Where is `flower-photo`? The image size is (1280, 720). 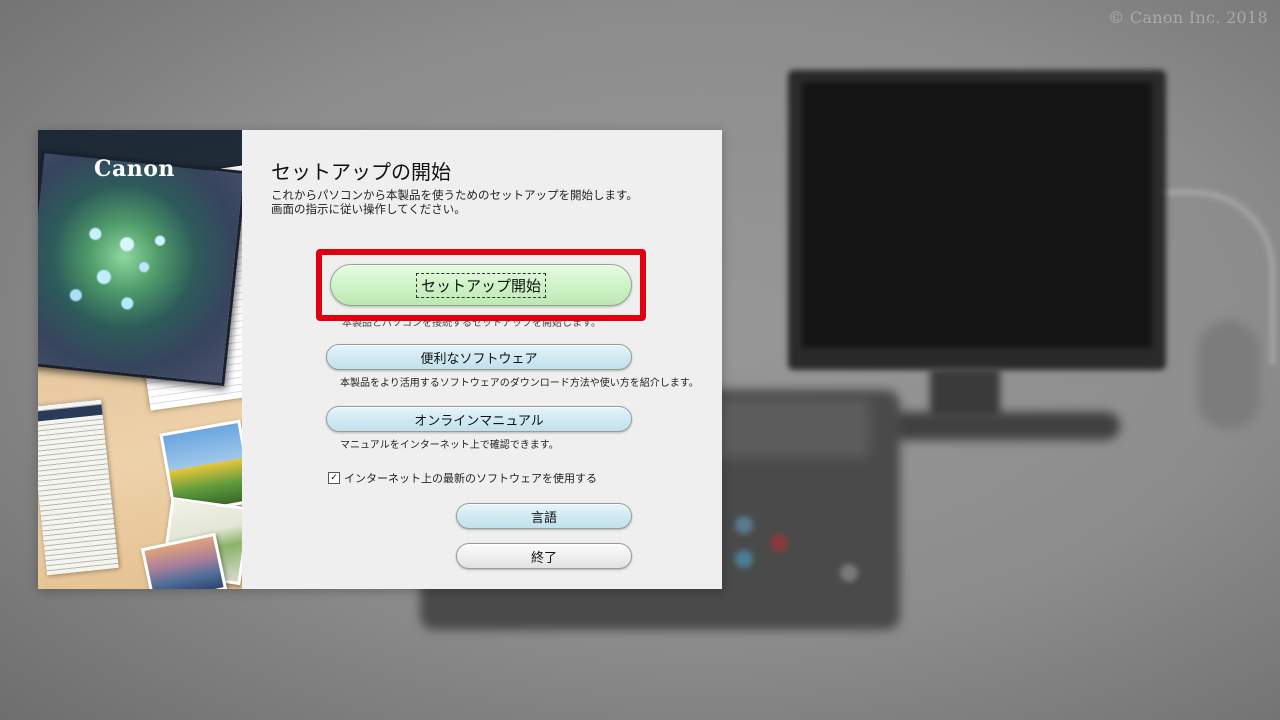
flower-photo is located at coordinates (140, 268).